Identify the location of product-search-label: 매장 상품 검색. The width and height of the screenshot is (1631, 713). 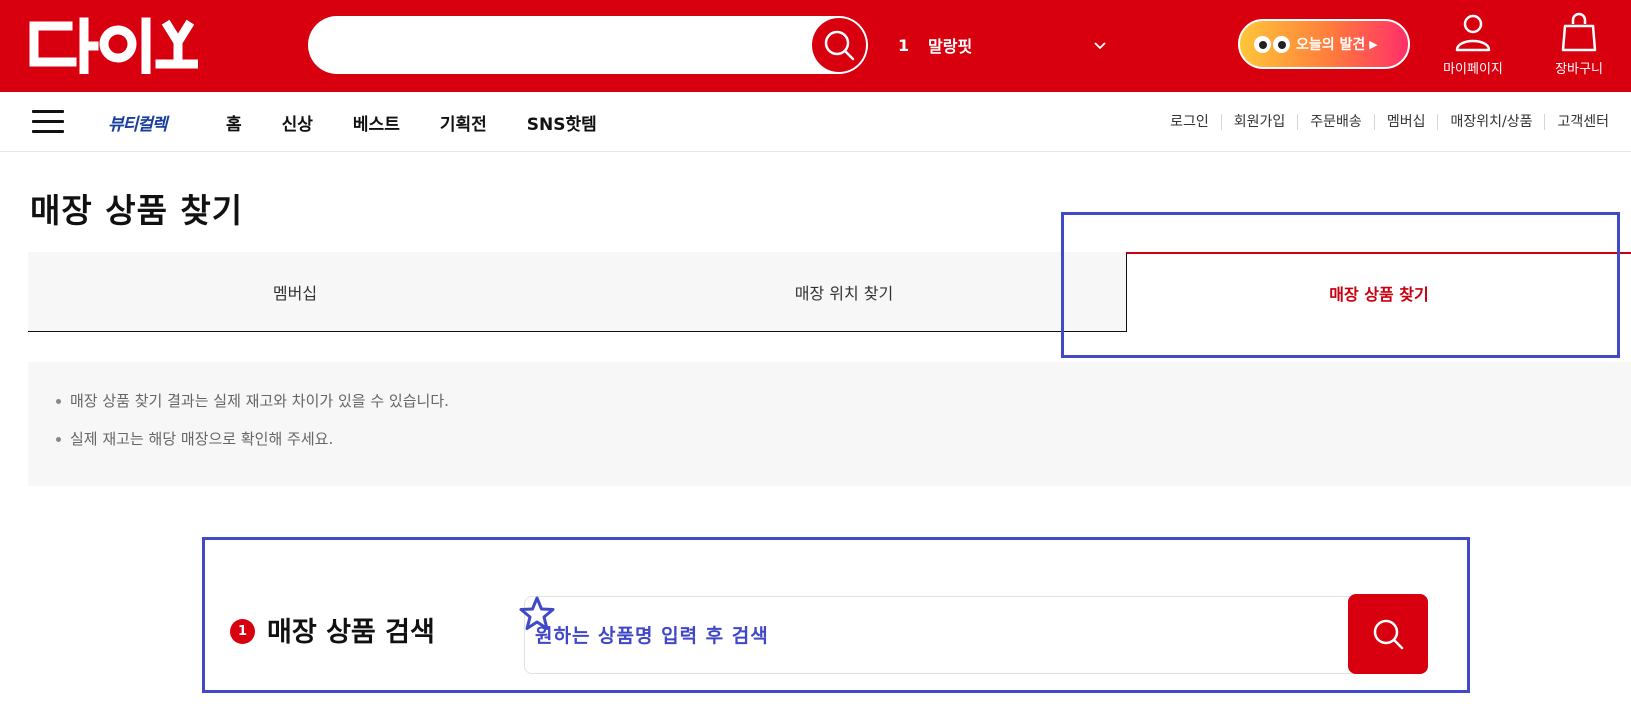
(351, 632).